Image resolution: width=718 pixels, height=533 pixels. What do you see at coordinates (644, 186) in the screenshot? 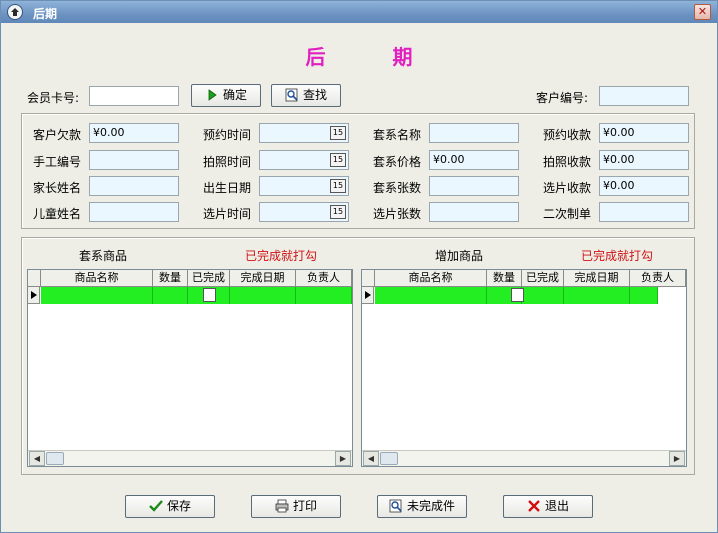
I see `selection-payment-field: ¥0.00` at bounding box center [644, 186].